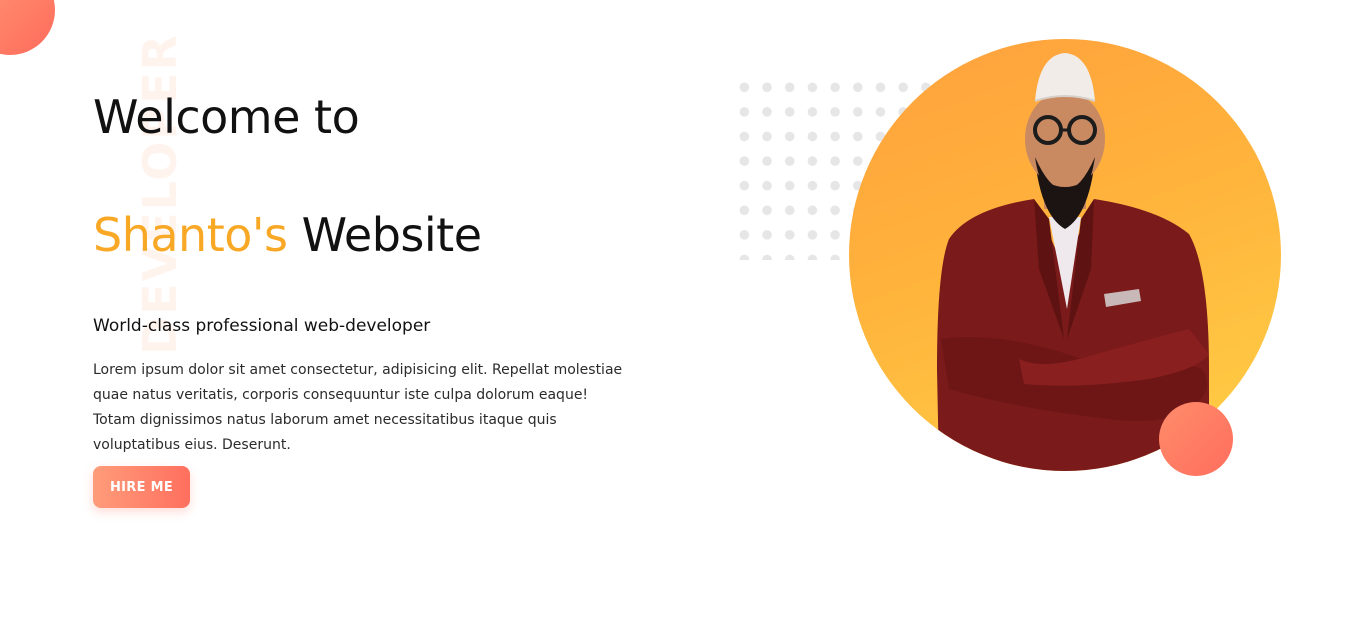  I want to click on hero-title-line-1: Welcome to, so click(226, 117).